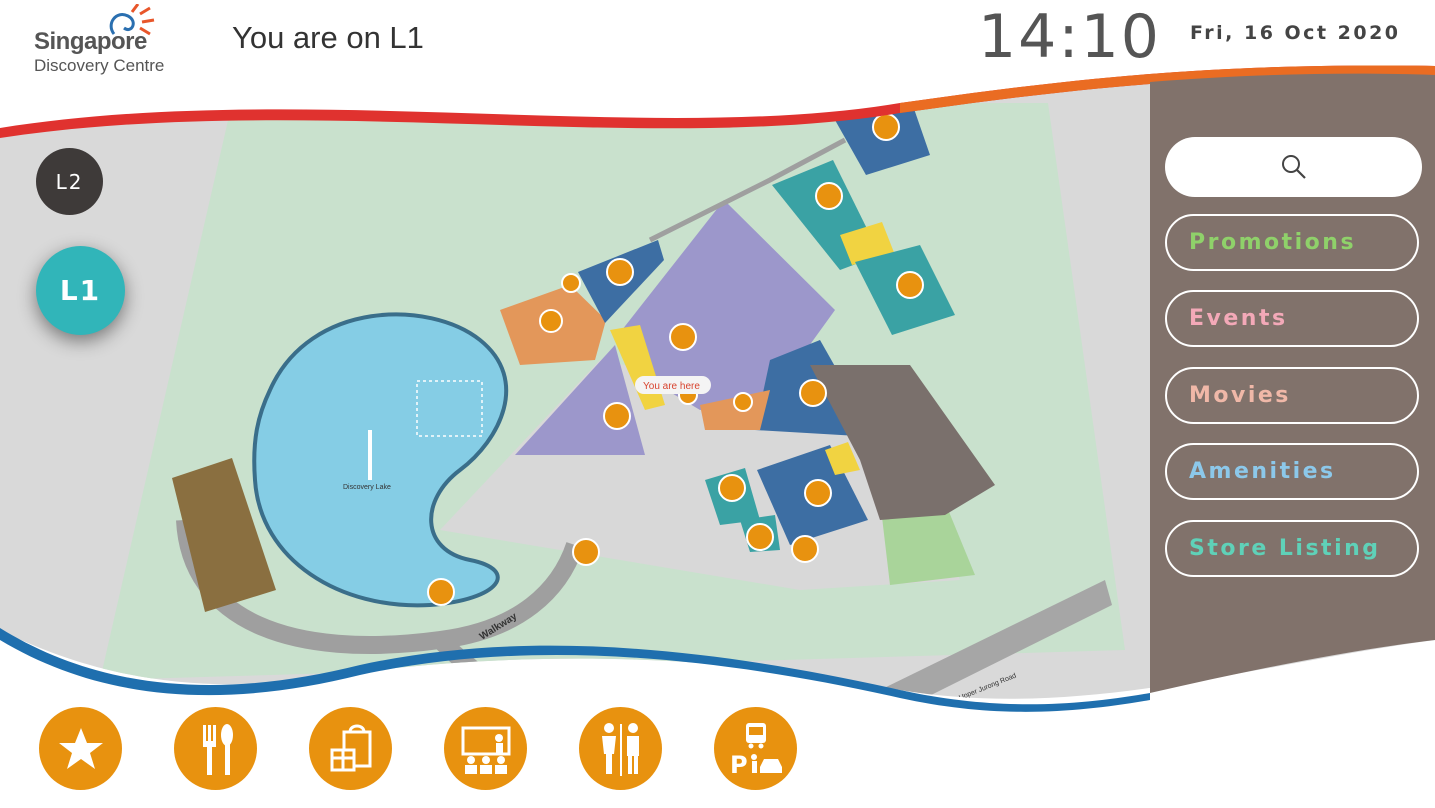  I want to click on store-listing-button: Store Listing, so click(1292, 548).